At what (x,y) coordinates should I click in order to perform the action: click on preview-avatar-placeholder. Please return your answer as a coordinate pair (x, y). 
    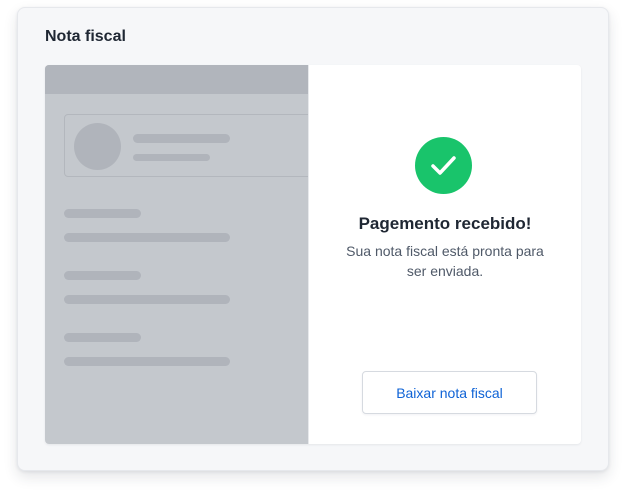
    Looking at the image, I should click on (97, 146).